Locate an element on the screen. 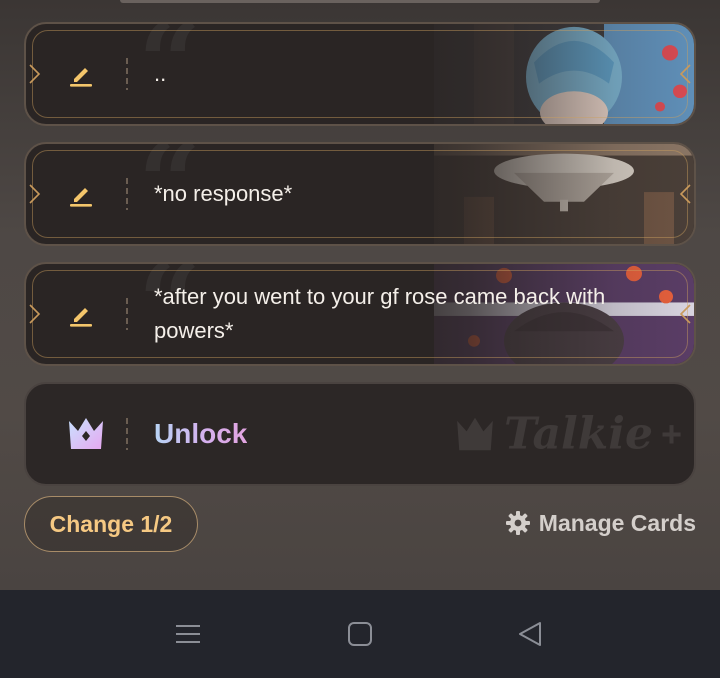 The image size is (720, 678). manage-cards-button: Manage Cards is located at coordinates (600, 523).